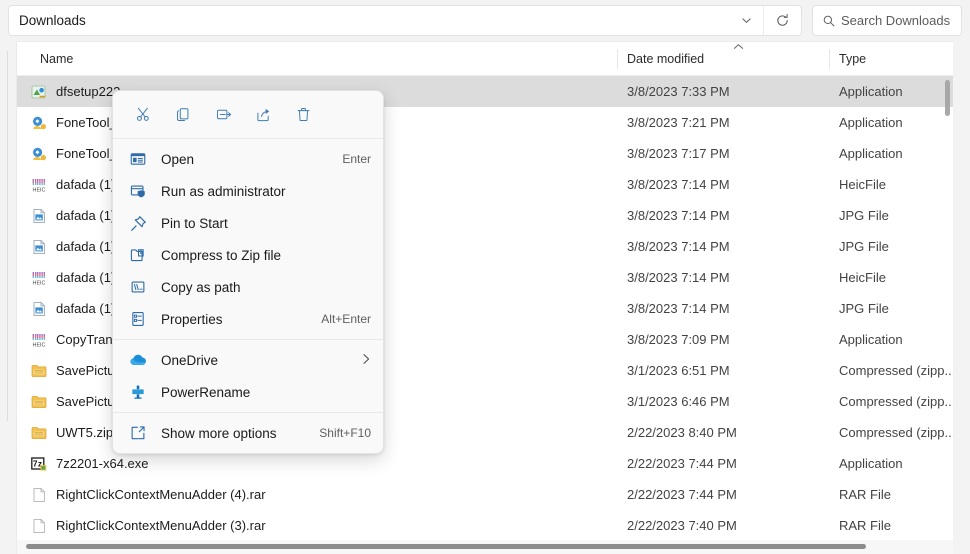  Describe the element at coordinates (263, 114) in the screenshot. I see `share-icon` at that location.